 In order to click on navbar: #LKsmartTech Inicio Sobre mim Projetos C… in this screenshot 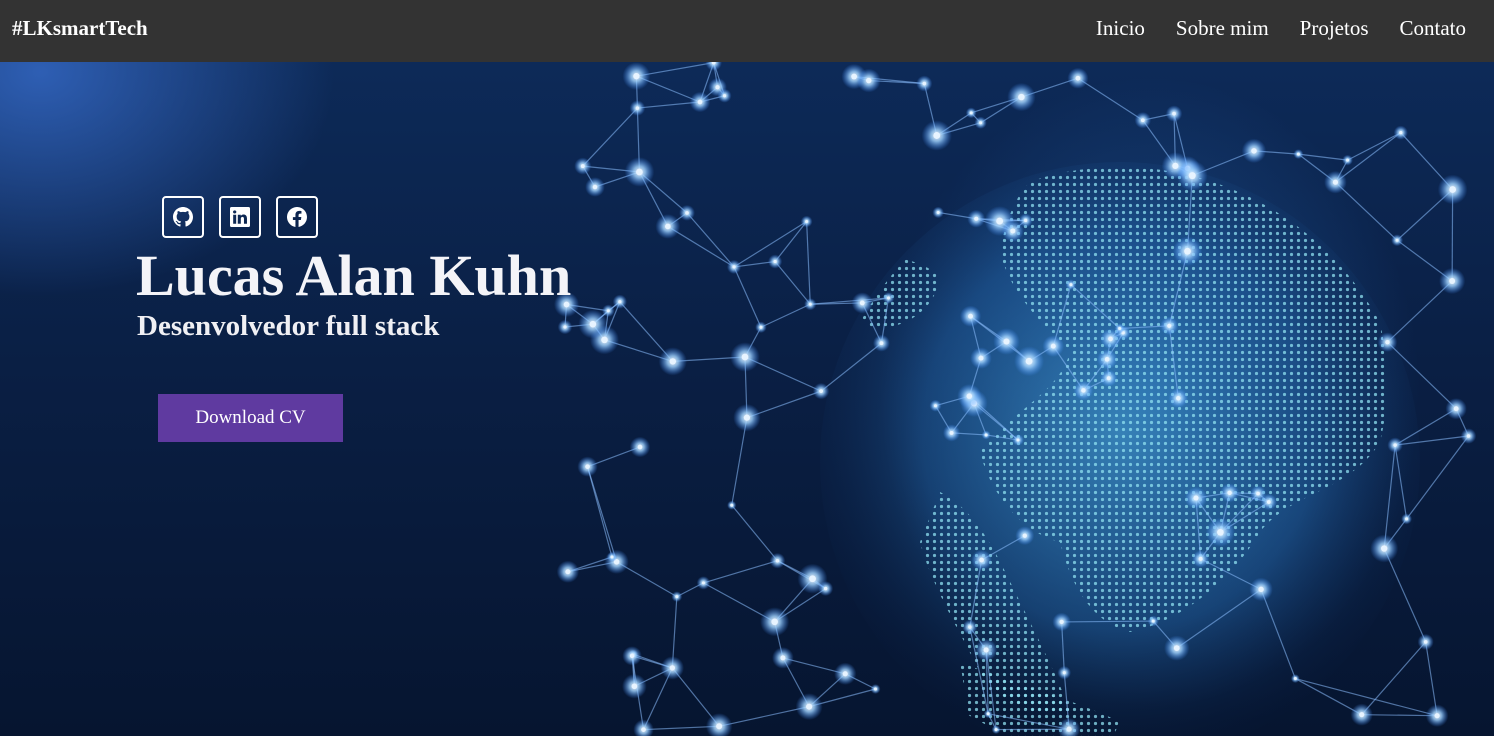, I will do `click(747, 31)`.